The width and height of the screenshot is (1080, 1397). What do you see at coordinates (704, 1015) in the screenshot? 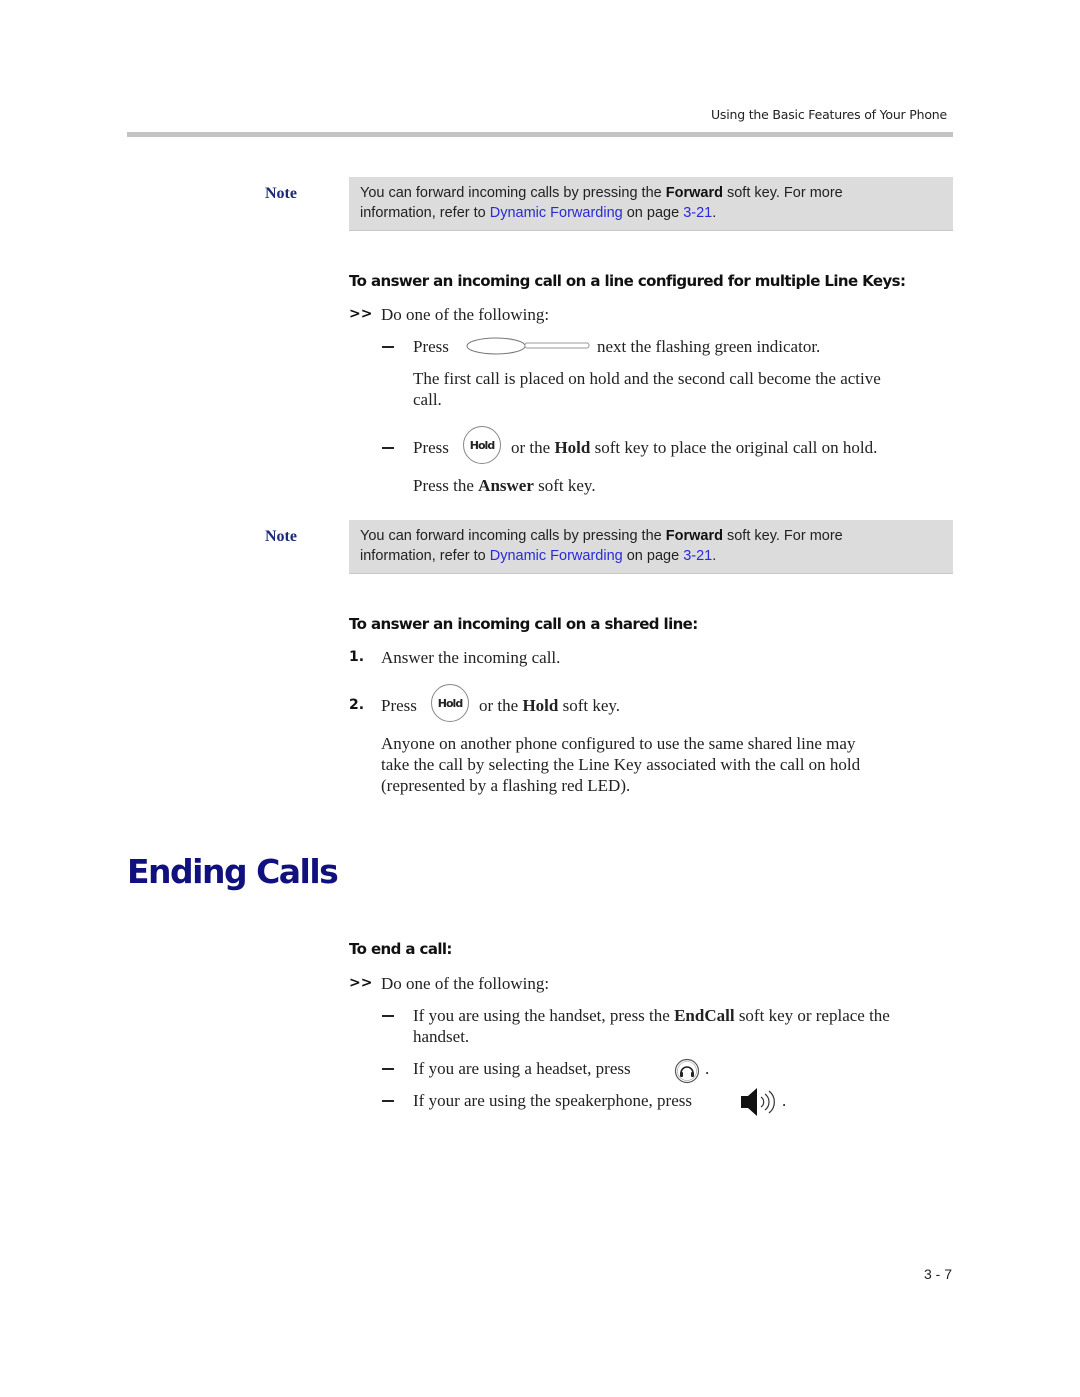
I see `bold-endcall: EndCall` at bounding box center [704, 1015].